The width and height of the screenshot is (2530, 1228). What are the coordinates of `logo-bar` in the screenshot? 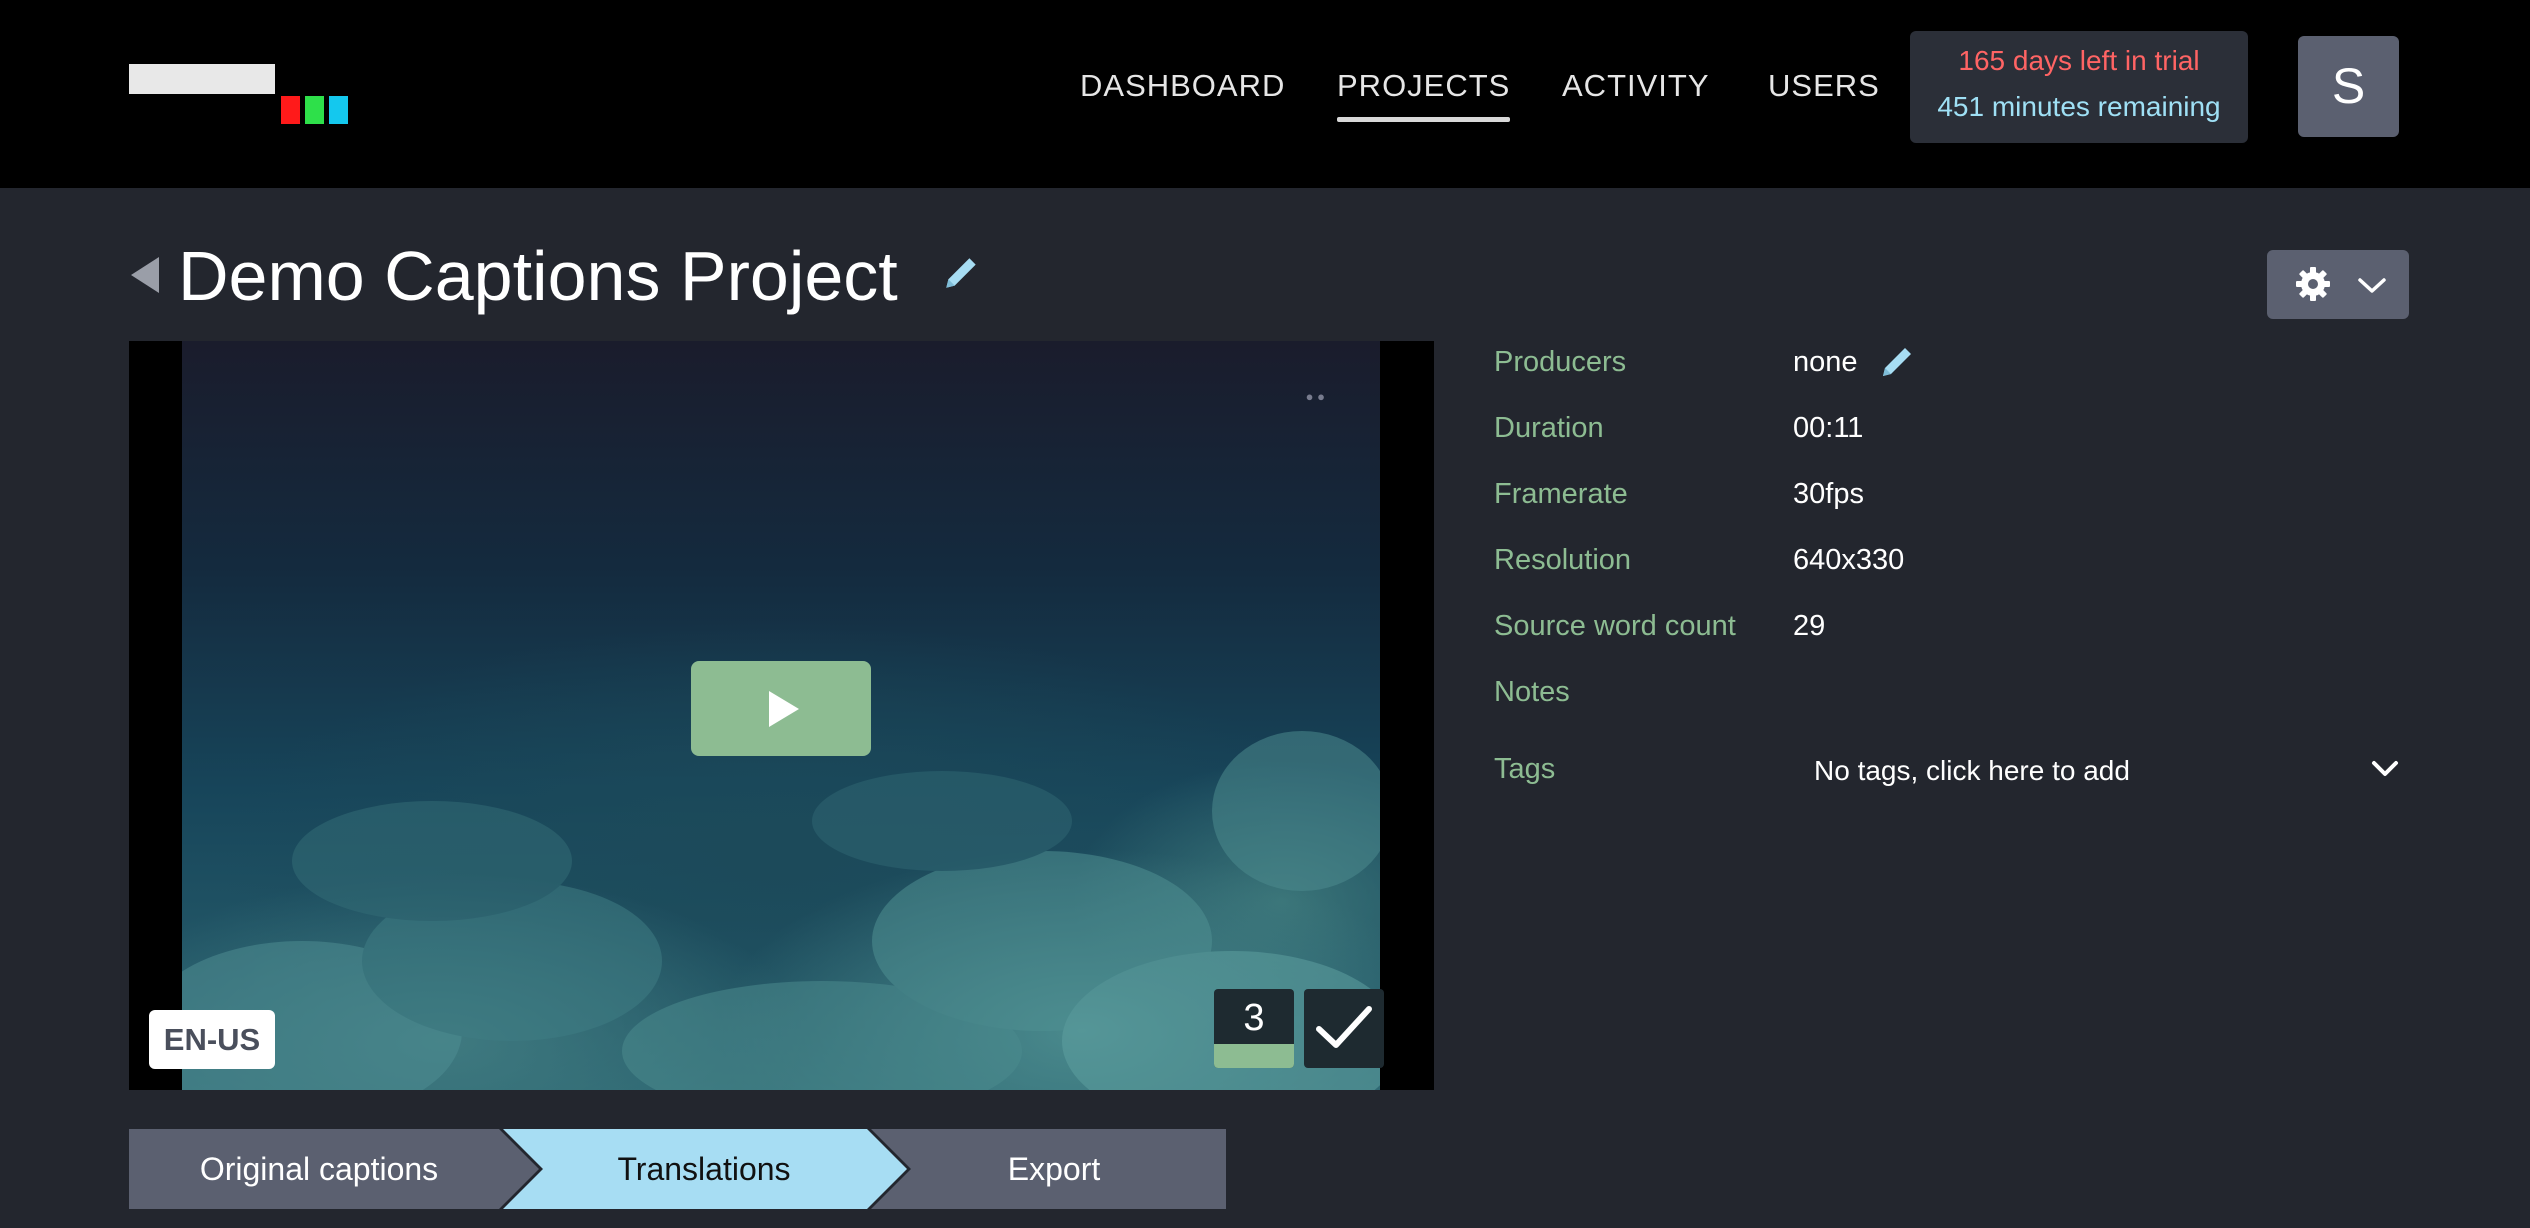 It's located at (202, 79).